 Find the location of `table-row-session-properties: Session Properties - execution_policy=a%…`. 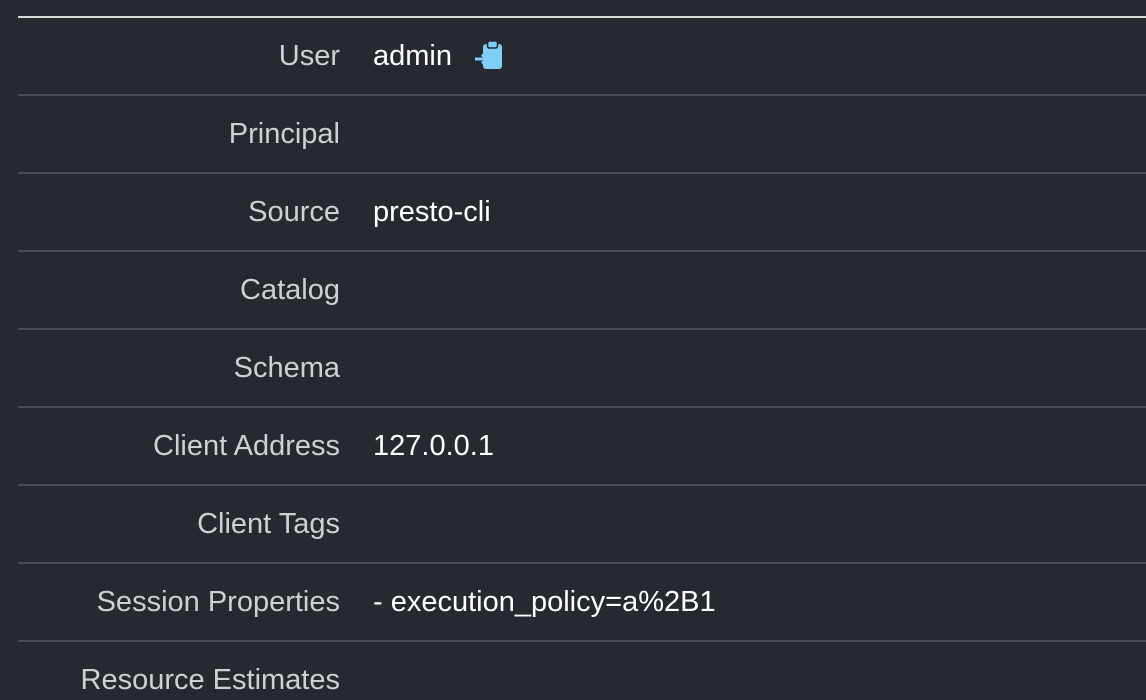

table-row-session-properties: Session Properties - execution_policy=a%… is located at coordinates (582, 603).